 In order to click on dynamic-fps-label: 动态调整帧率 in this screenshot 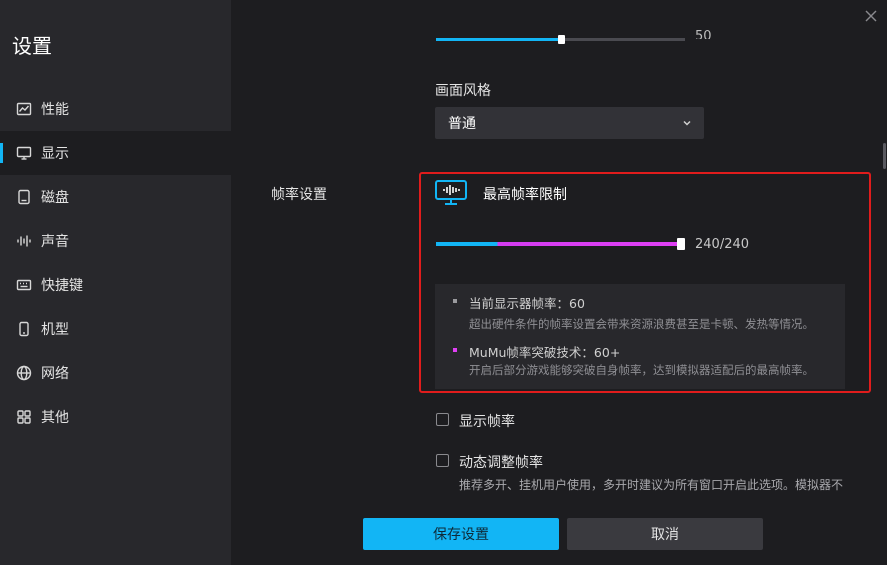, I will do `click(501, 462)`.